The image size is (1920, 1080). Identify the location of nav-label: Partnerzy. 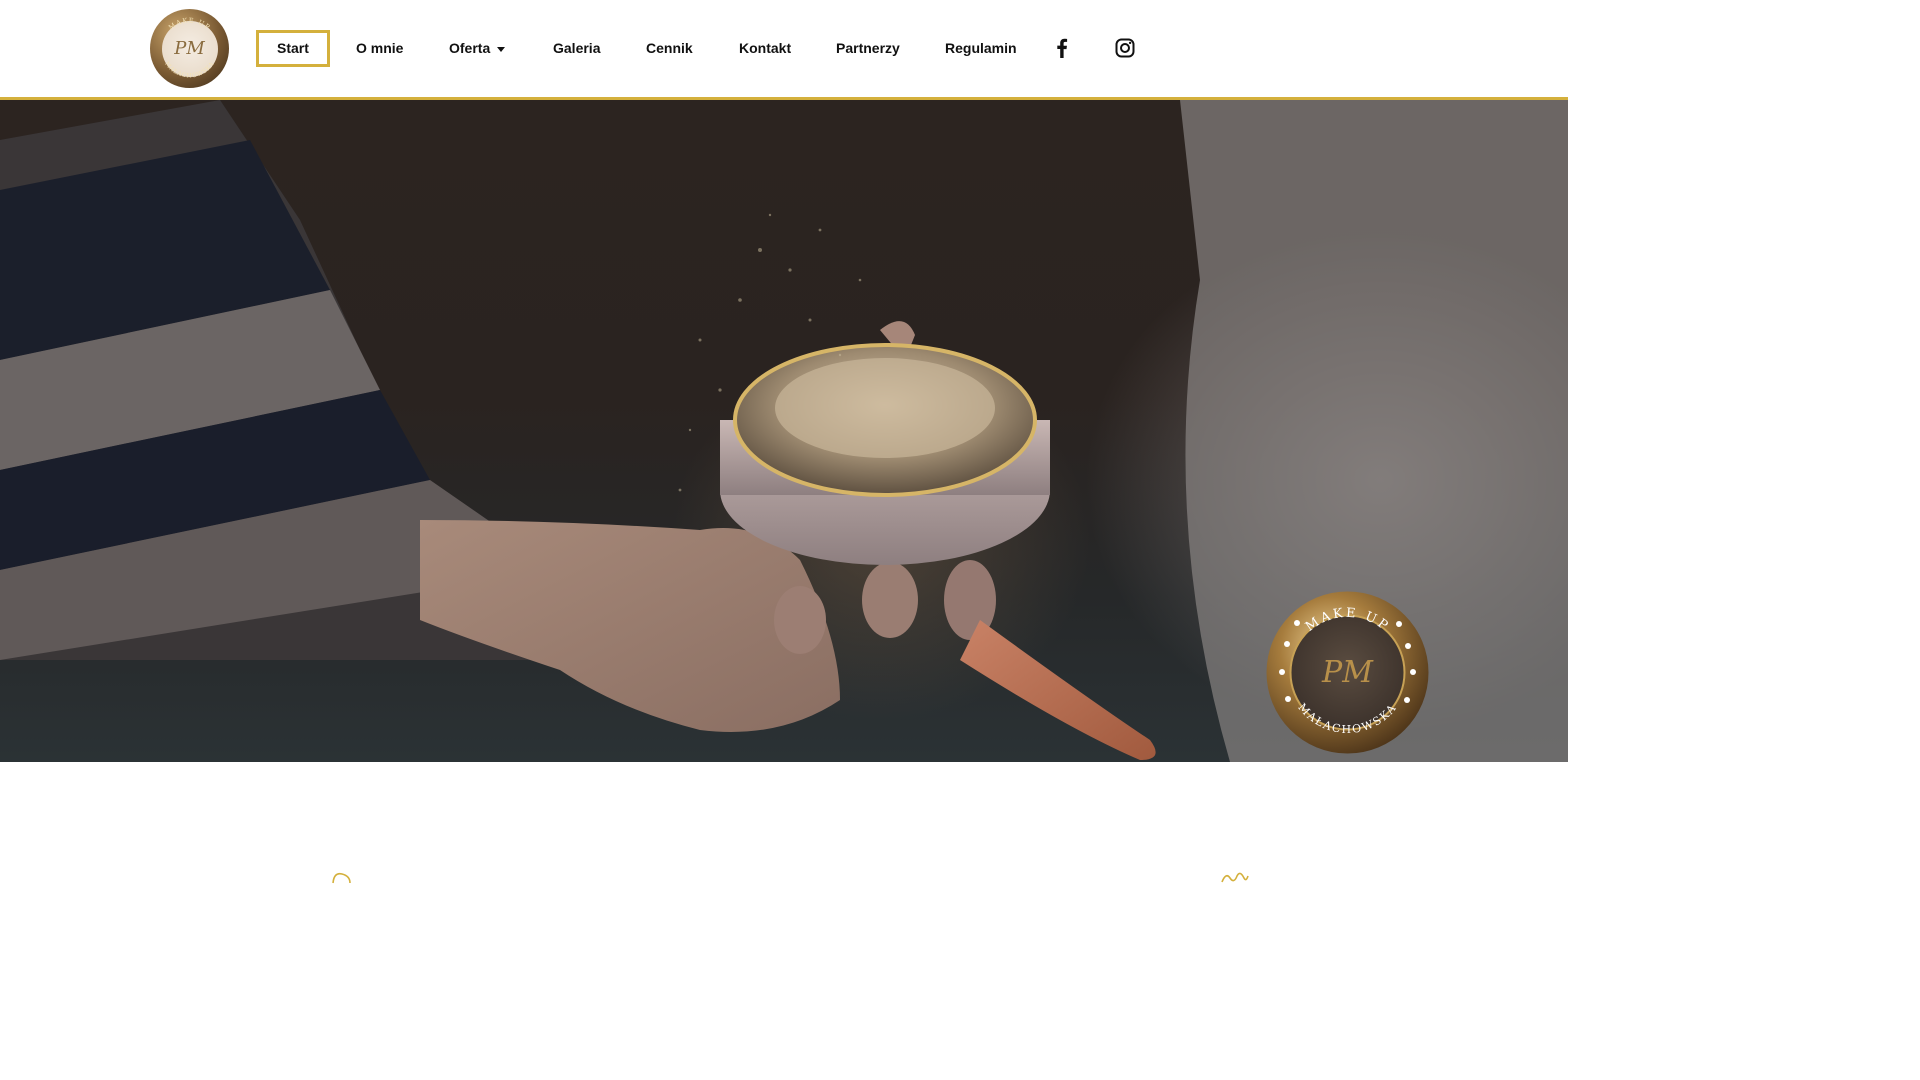
(868, 48).